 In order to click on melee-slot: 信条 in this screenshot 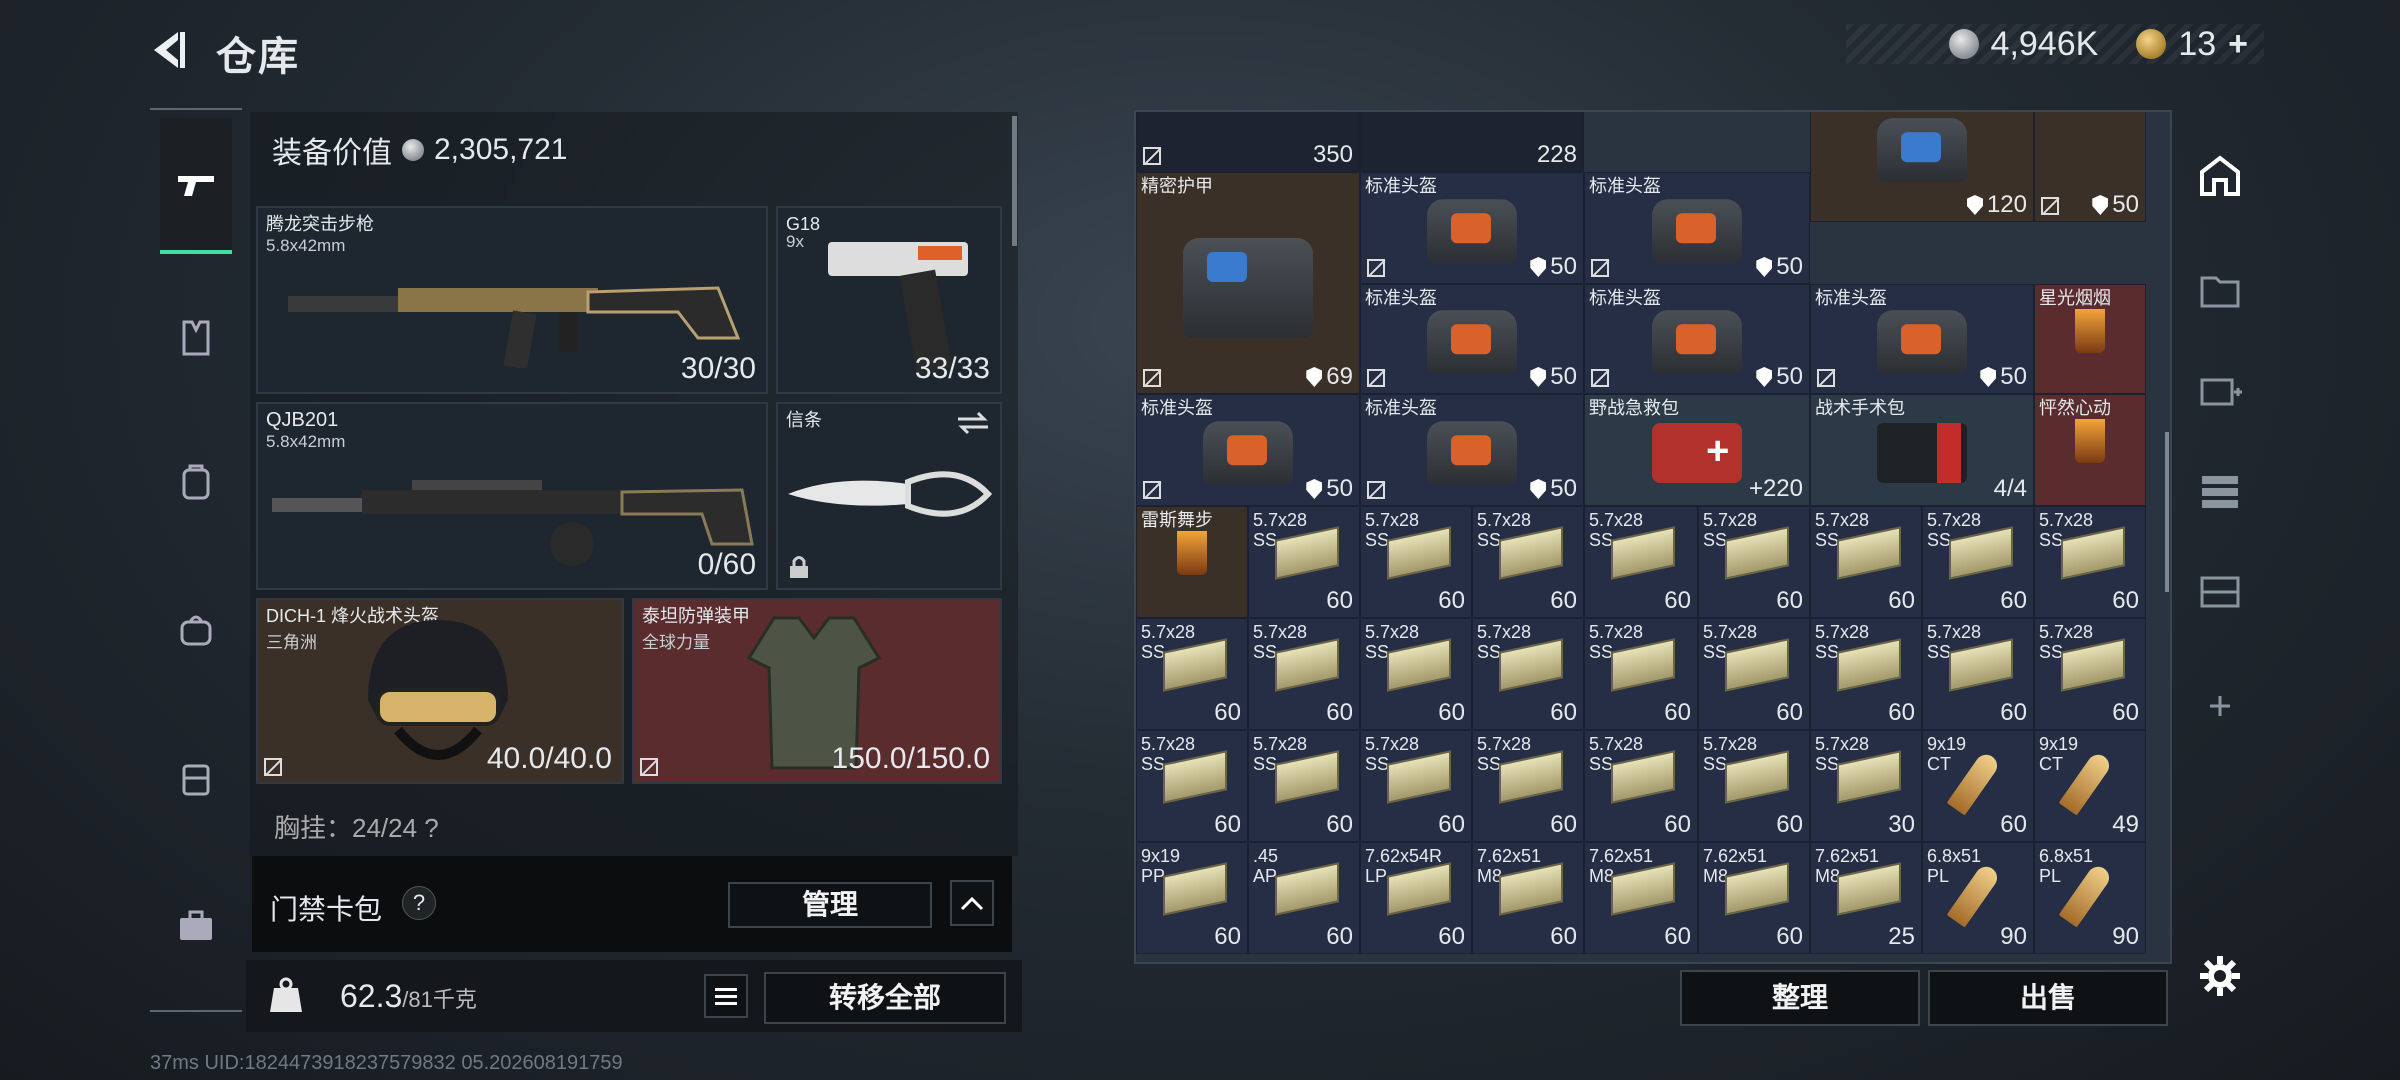, I will do `click(889, 496)`.